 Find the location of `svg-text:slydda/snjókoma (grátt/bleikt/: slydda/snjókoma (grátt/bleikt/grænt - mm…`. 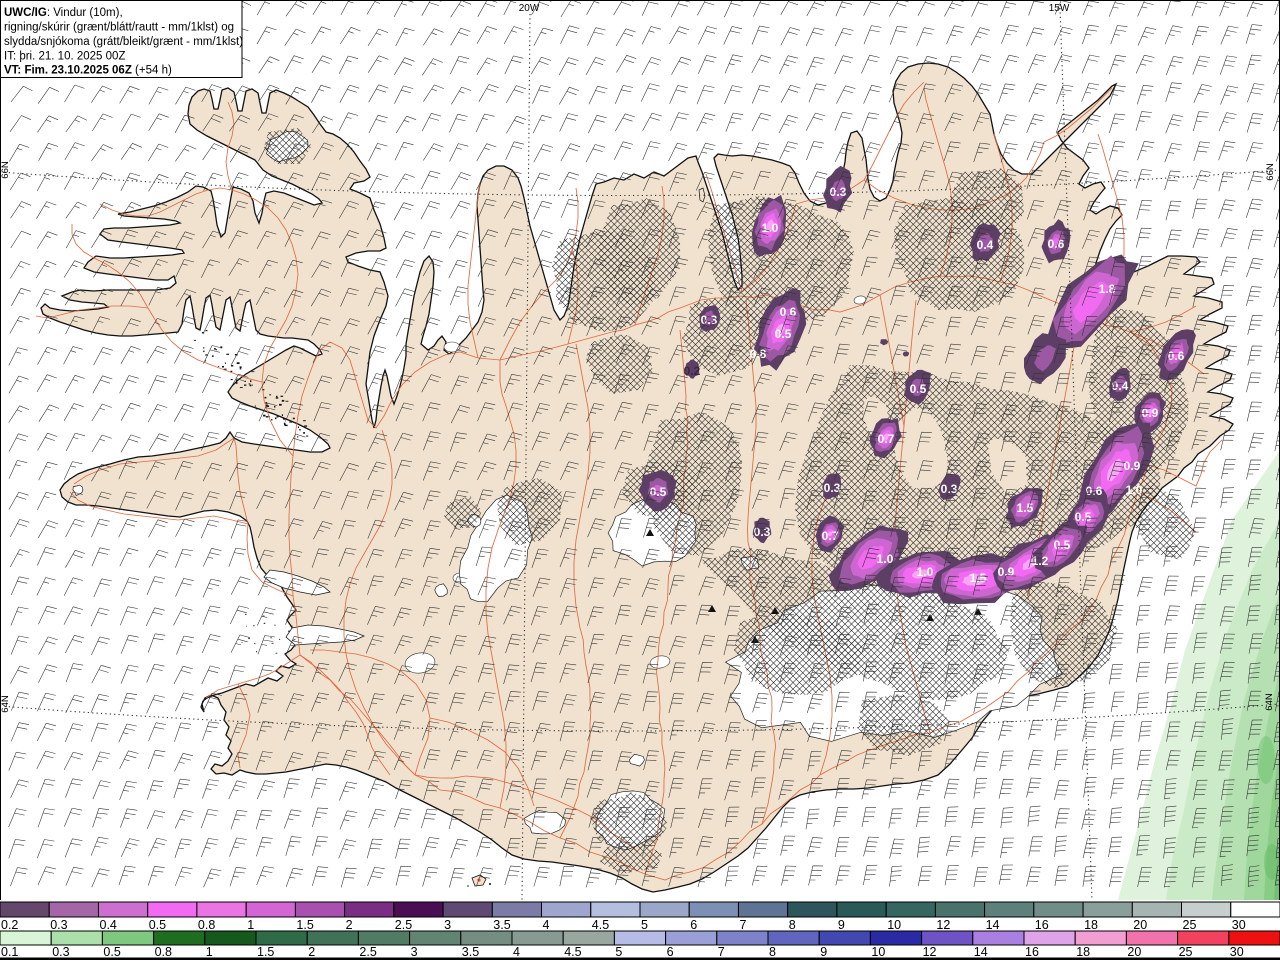

svg-text:slydda/snjókoma (grátt/bleikt/: slydda/snjókoma (grátt/bleikt/grænt - mm… is located at coordinates (123, 42).